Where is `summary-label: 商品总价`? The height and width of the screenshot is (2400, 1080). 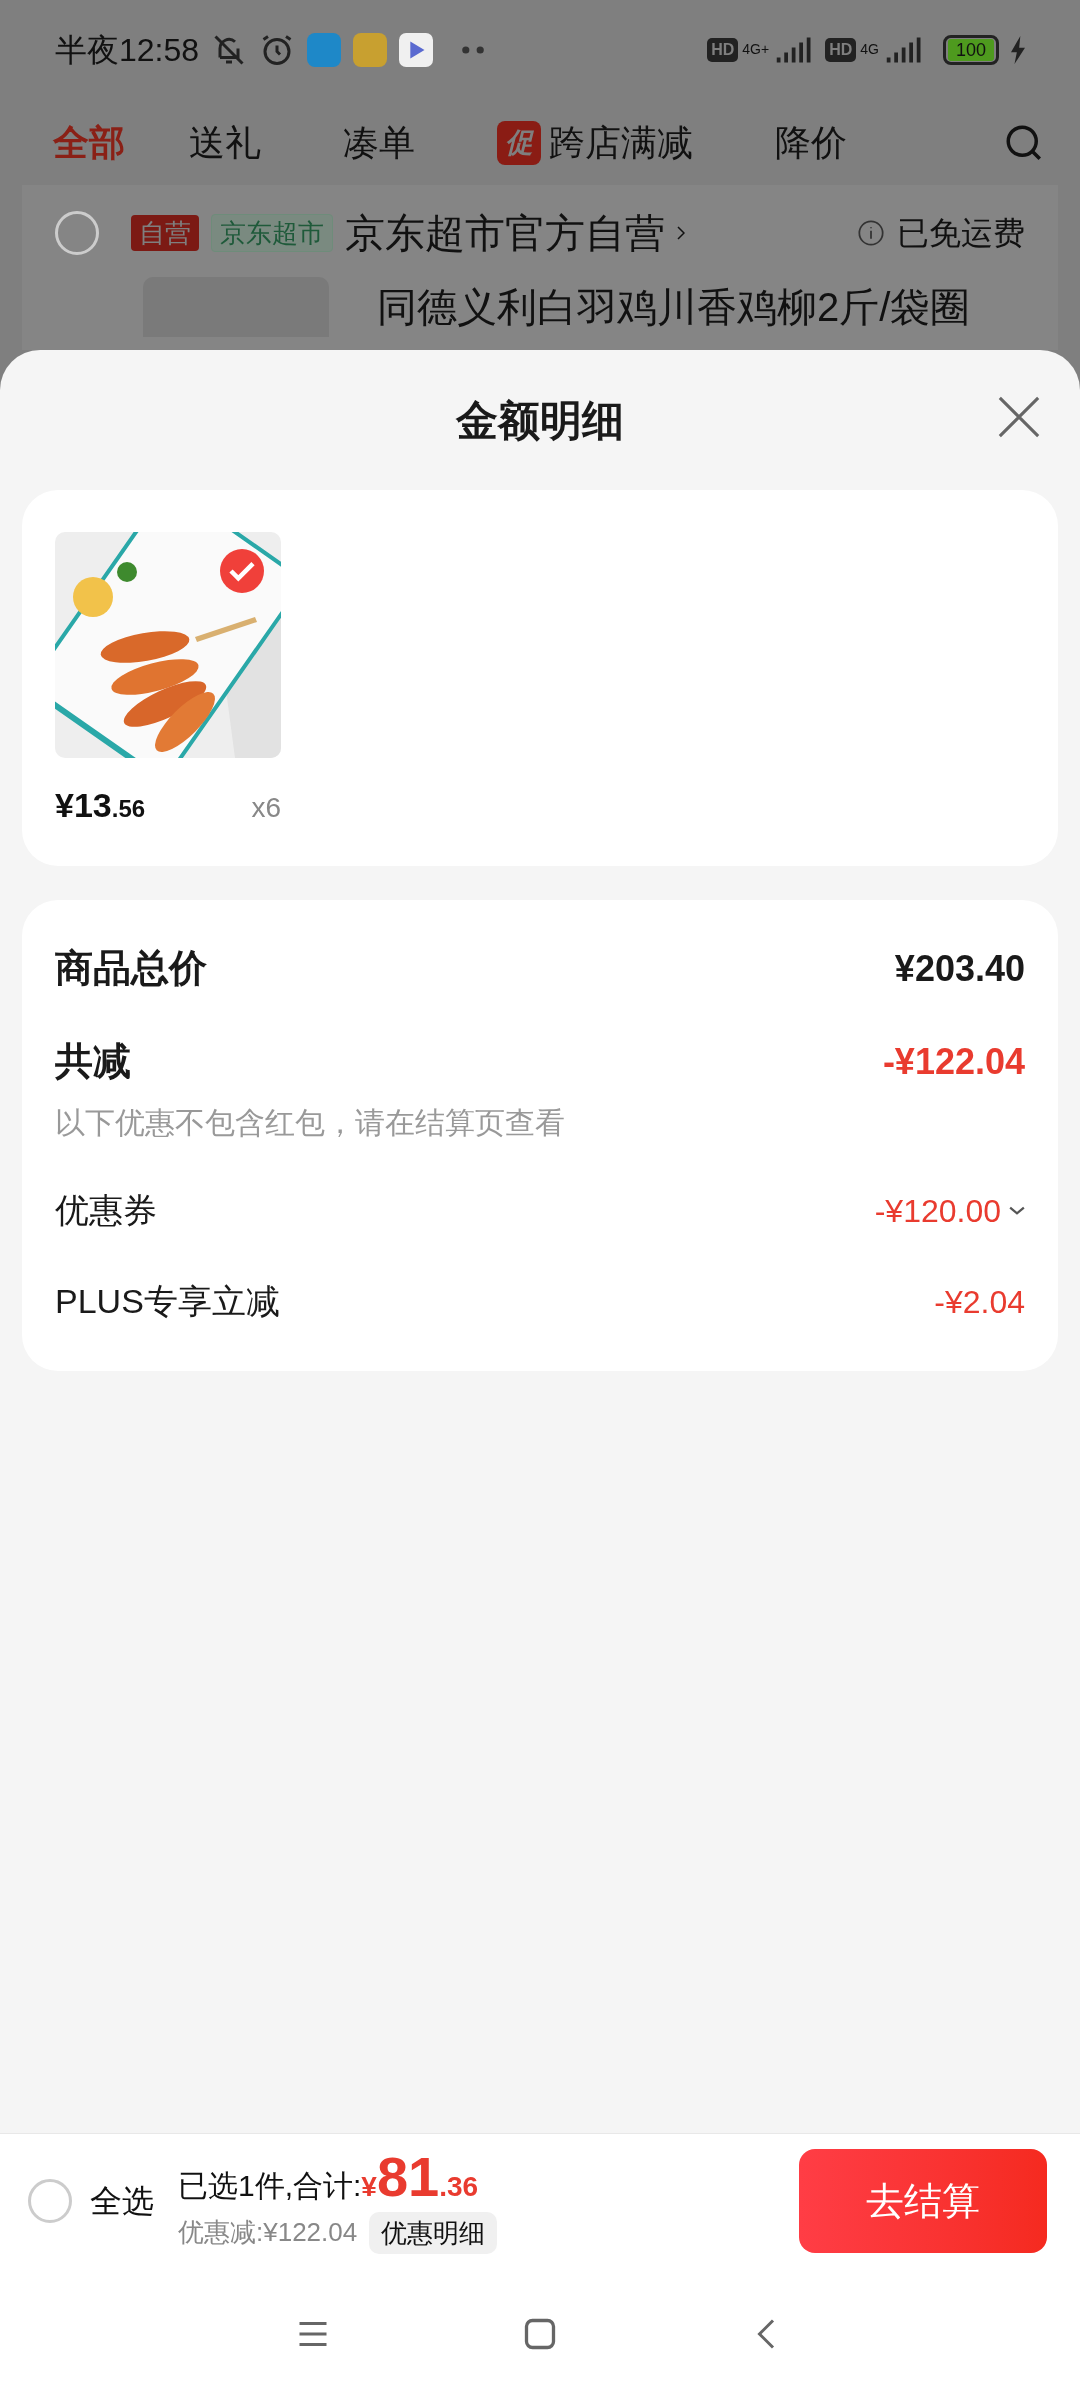
summary-label: 商品总价 is located at coordinates (131, 968).